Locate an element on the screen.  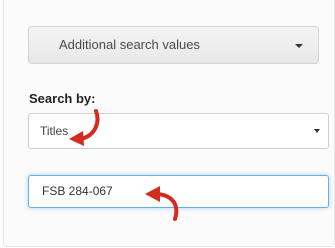
chevron-down-icon is located at coordinates (317, 131).